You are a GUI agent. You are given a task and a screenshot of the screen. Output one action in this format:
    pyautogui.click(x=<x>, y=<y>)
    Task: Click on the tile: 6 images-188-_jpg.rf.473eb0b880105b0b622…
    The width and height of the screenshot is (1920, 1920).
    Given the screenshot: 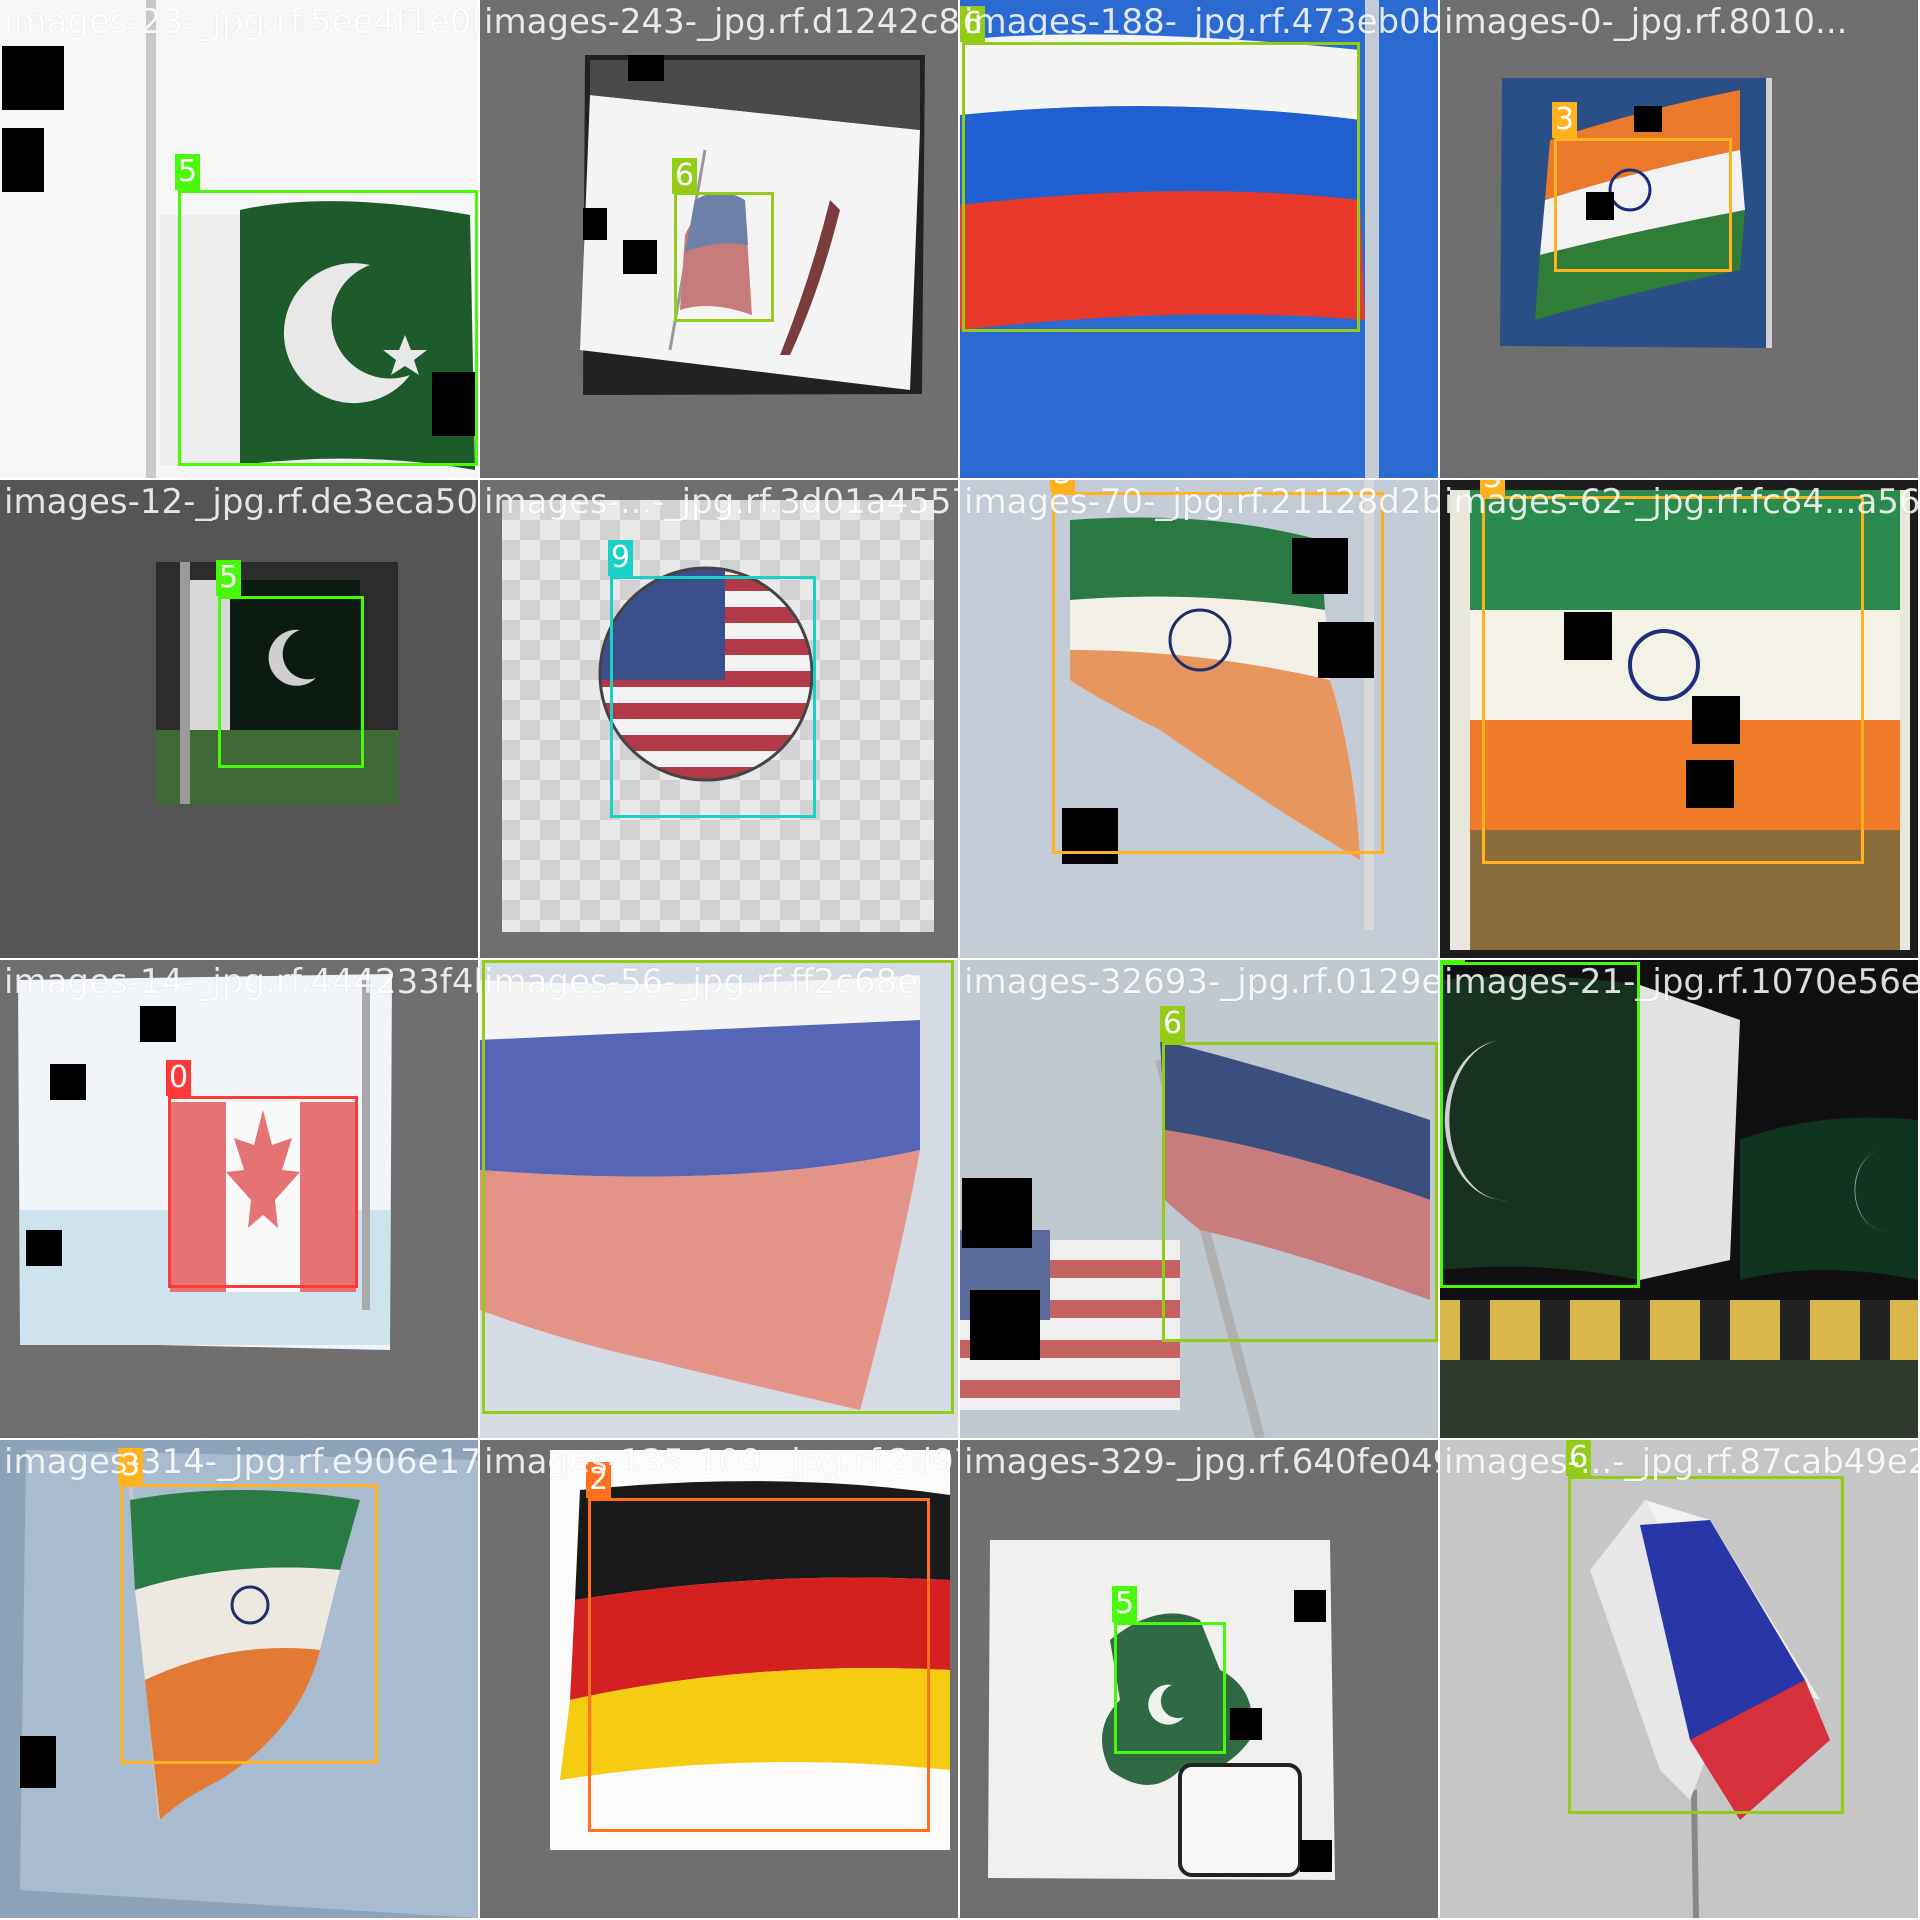 What is the action you would take?
    pyautogui.click(x=1199, y=239)
    